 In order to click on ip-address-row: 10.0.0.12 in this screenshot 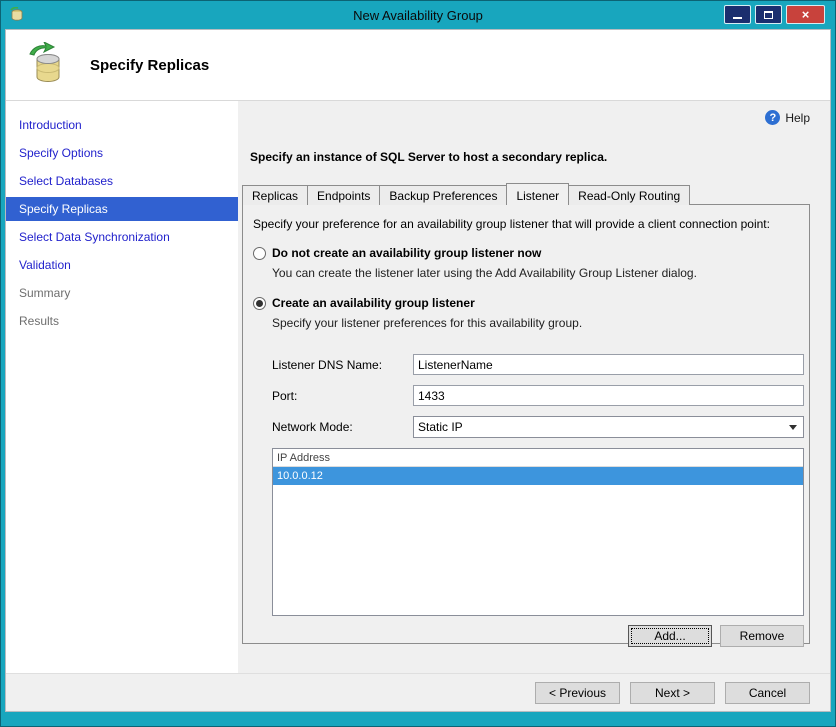, I will do `click(538, 476)`.